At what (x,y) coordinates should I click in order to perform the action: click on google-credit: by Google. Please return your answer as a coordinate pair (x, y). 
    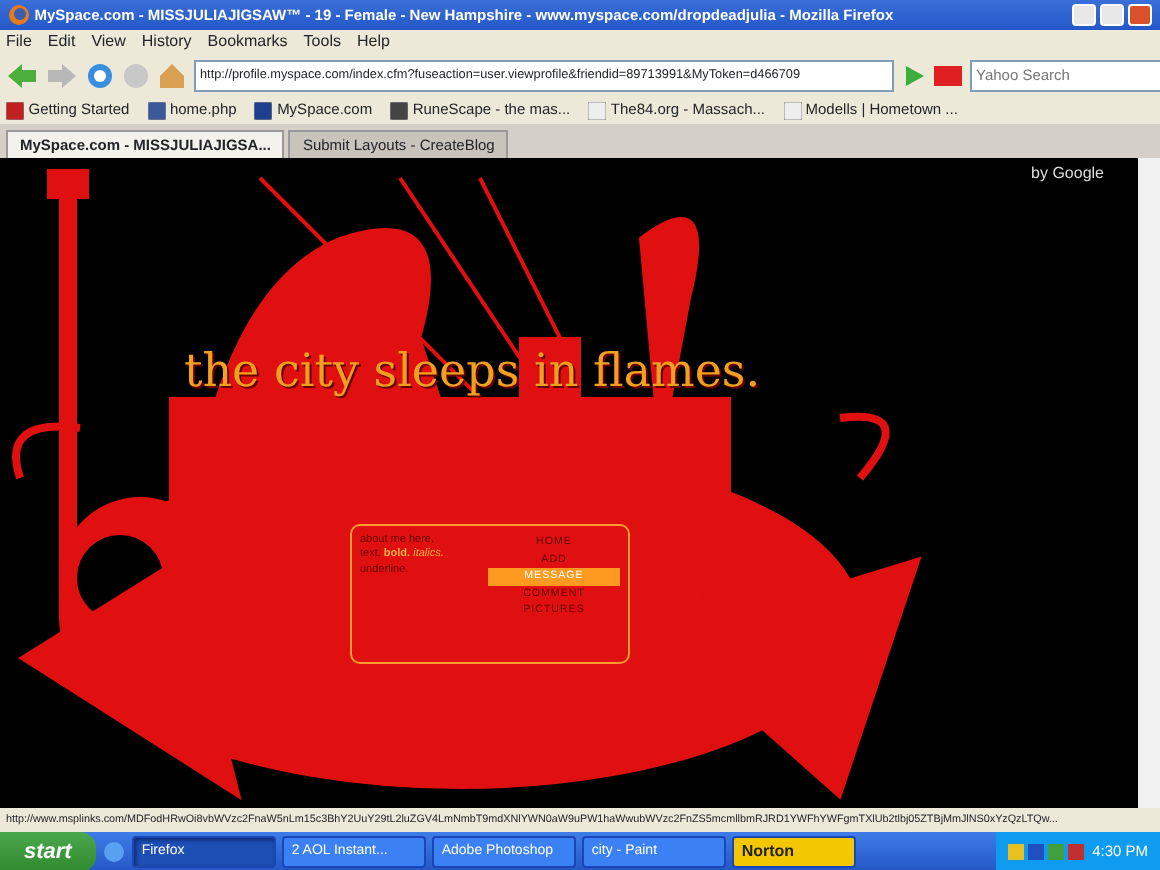
    Looking at the image, I should click on (1067, 174).